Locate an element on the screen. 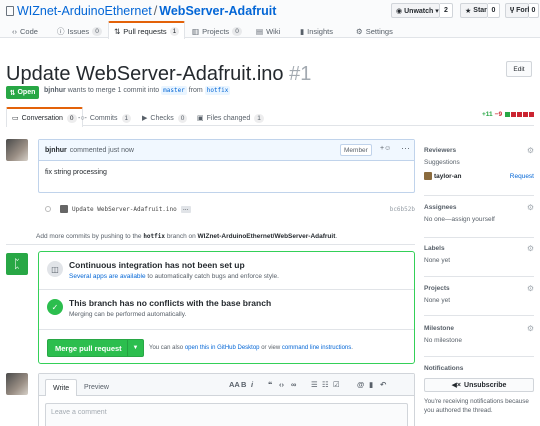 This screenshot has width=540, height=426. sidebar-divider is located at coordinates (479, 315).